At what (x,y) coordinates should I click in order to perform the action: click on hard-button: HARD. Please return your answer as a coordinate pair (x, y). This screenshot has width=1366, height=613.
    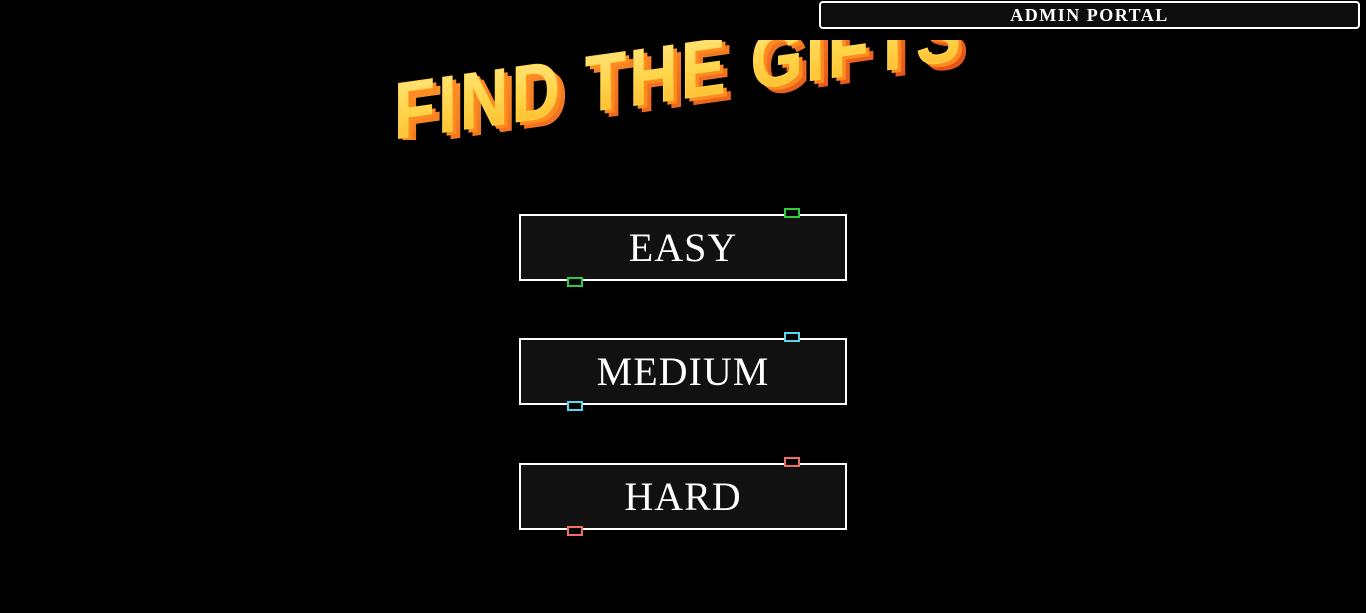
    Looking at the image, I should click on (683, 496).